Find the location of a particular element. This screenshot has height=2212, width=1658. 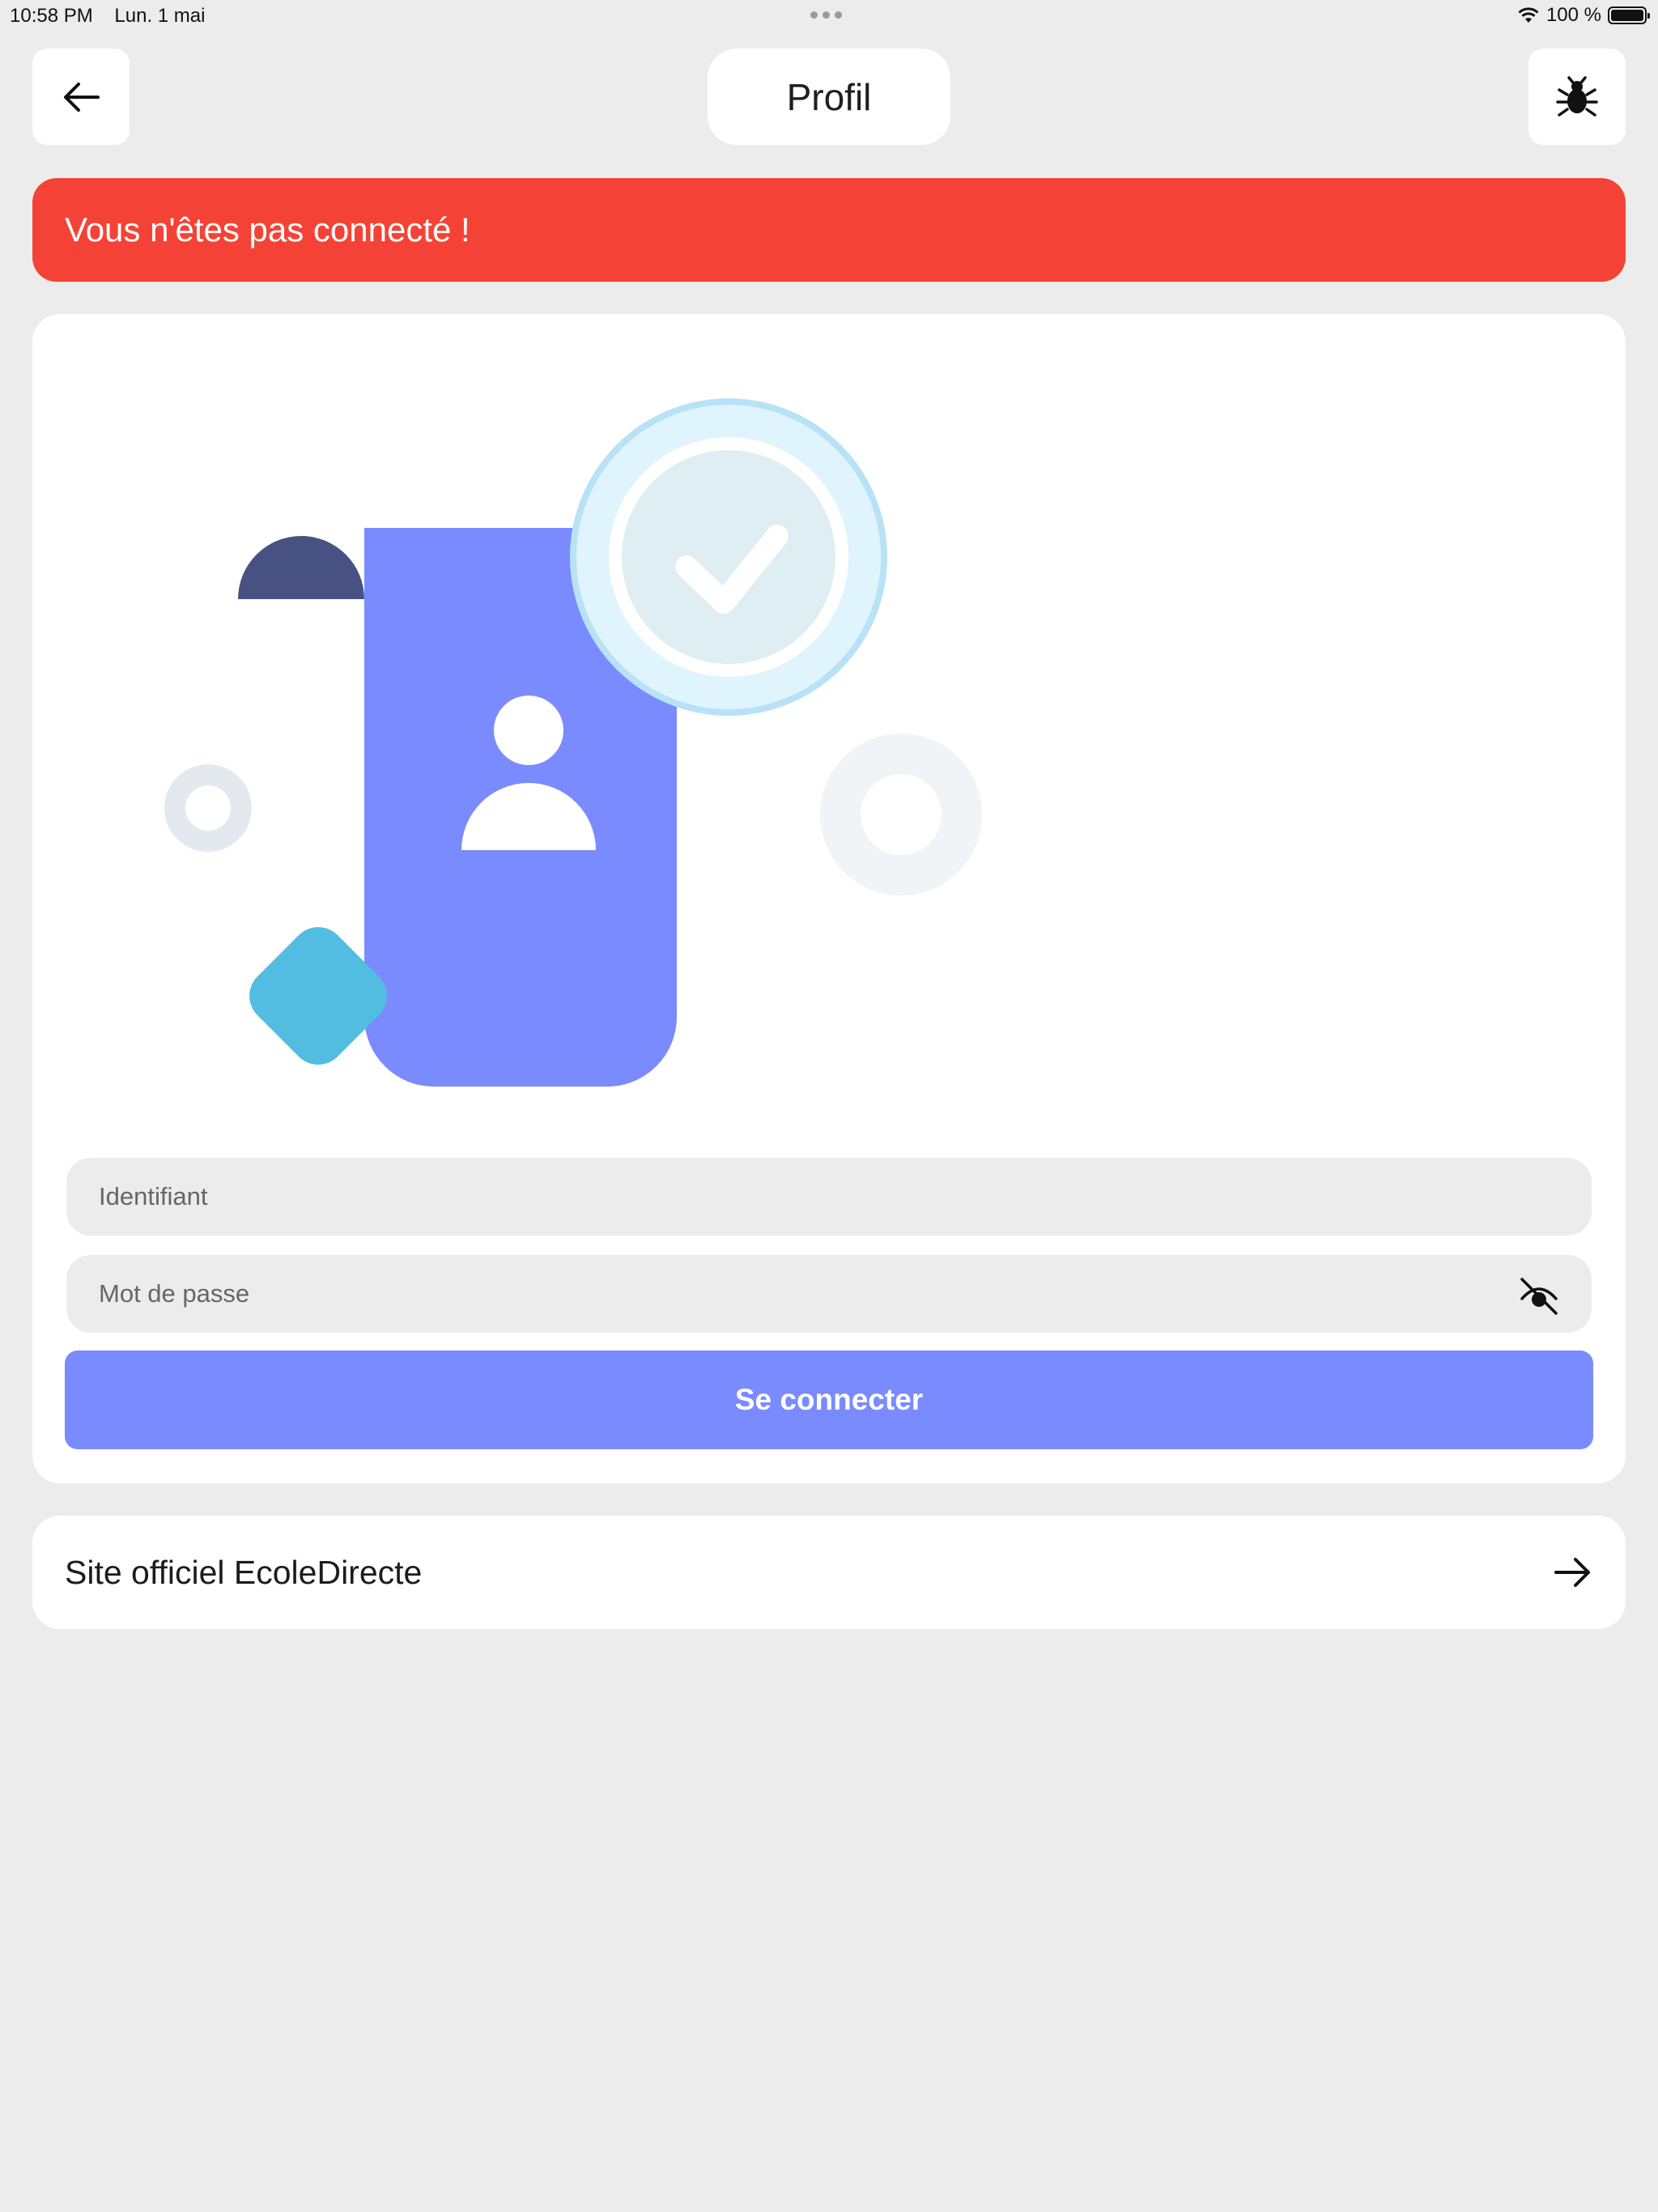

not-connected-alert: Vous n'êtes pas connecté ! is located at coordinates (829, 230).